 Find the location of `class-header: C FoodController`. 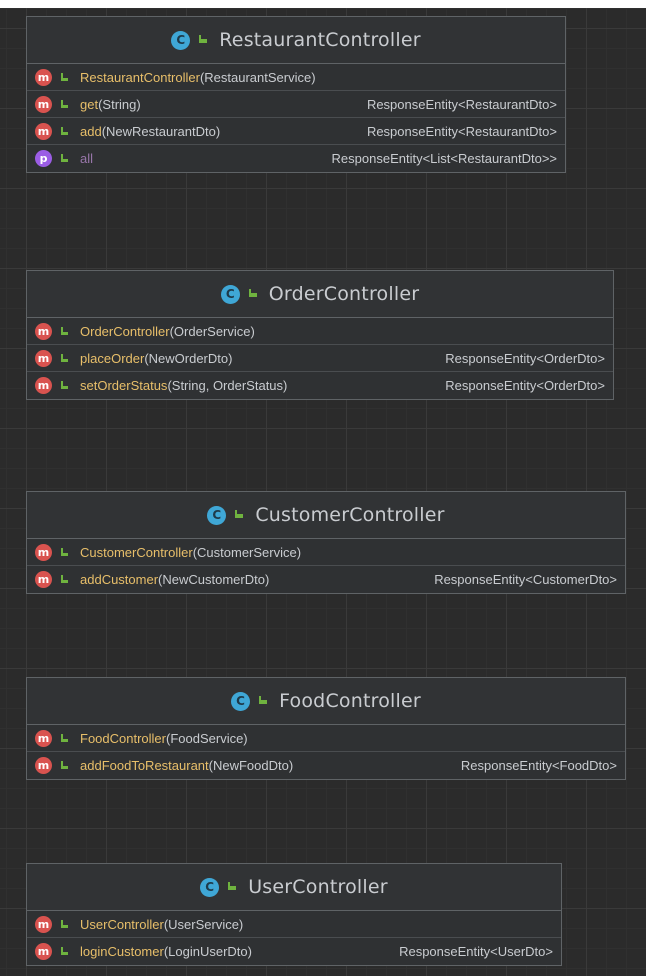

class-header: C FoodController is located at coordinates (326, 701).